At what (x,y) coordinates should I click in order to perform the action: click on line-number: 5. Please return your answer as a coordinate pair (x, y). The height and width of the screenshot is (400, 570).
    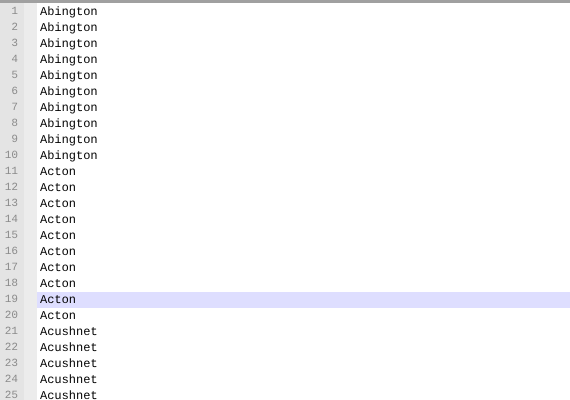
    Looking at the image, I should click on (14, 76).